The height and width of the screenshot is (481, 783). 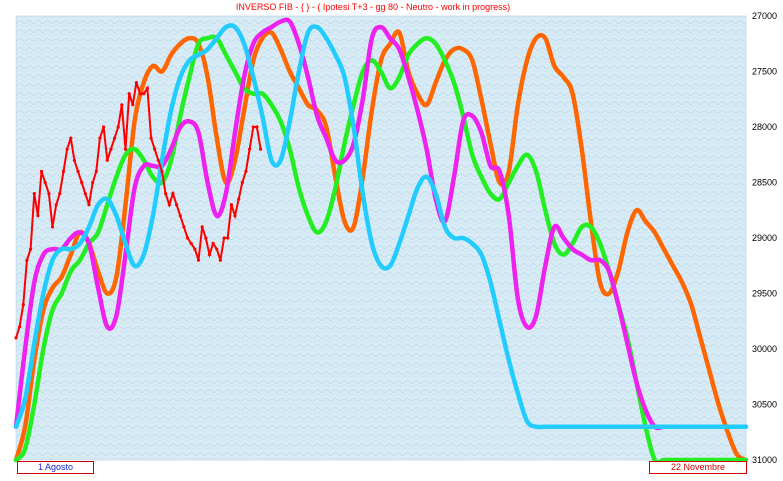 What do you see at coordinates (55, 467) in the screenshot?
I see `start-date-label: 1 Agosto` at bounding box center [55, 467].